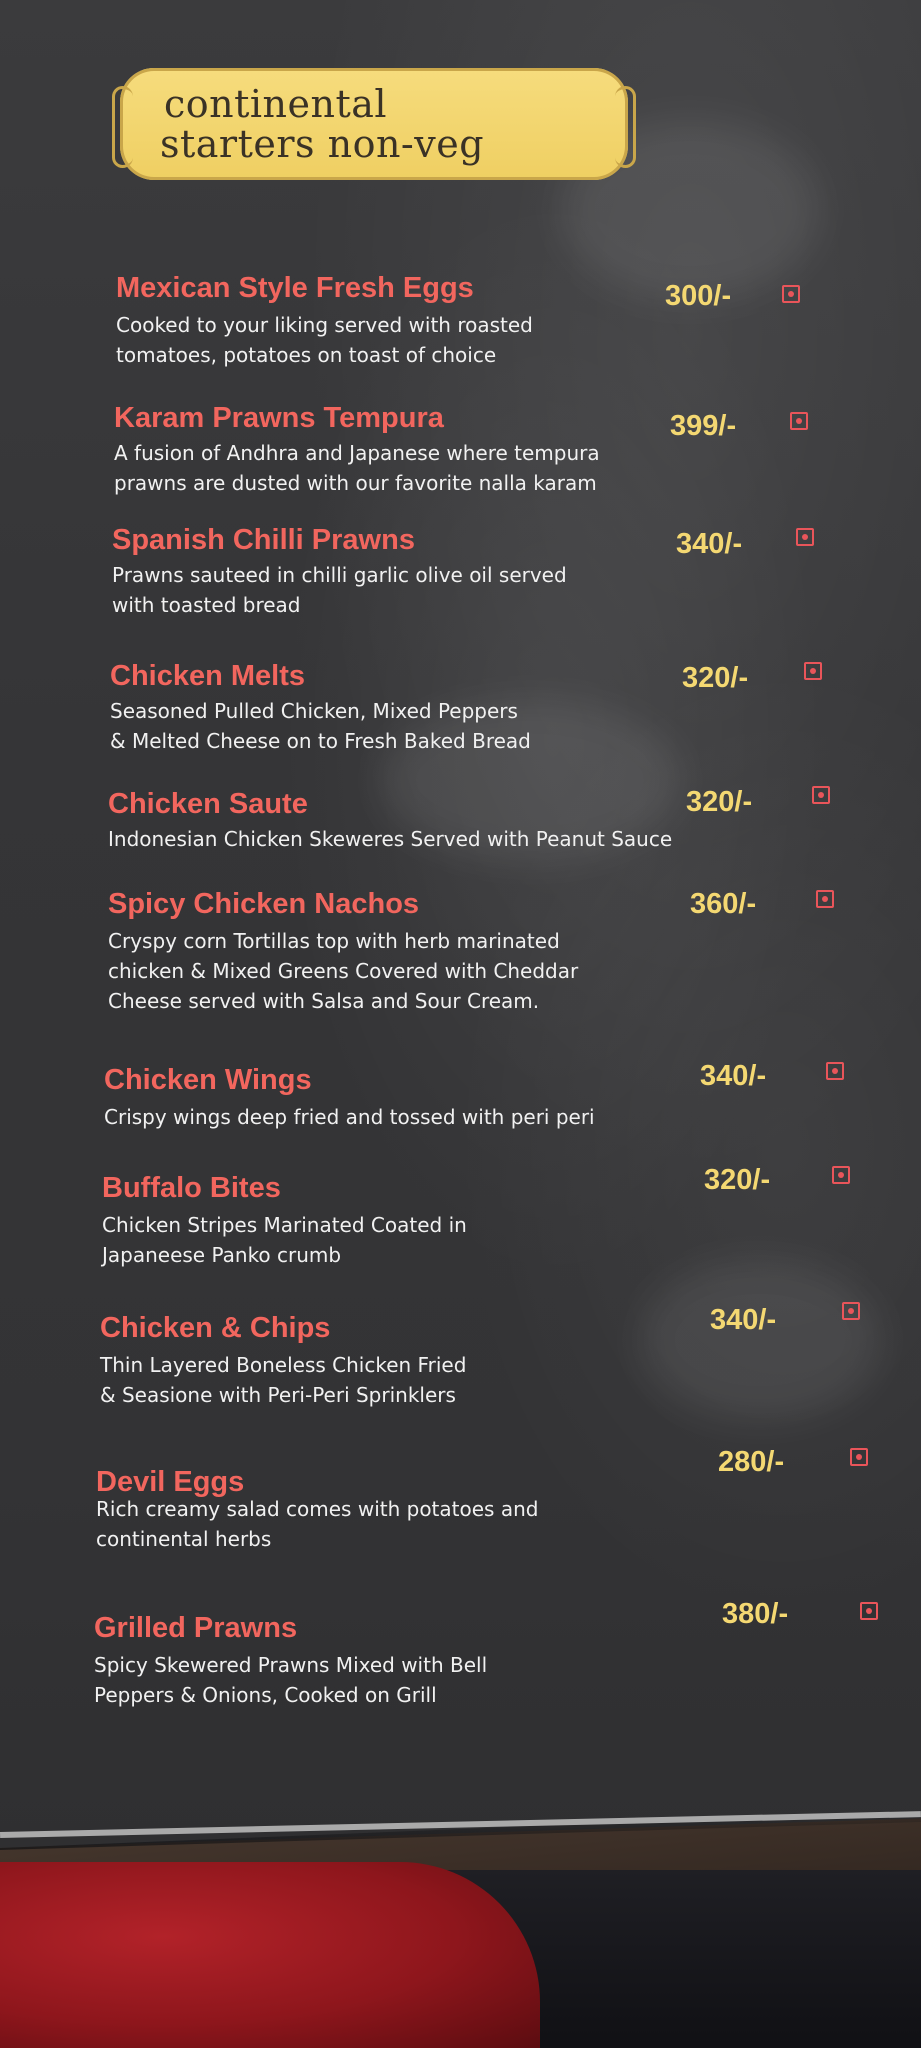  I want to click on item-name: Buffalo Bites, so click(191, 1188).